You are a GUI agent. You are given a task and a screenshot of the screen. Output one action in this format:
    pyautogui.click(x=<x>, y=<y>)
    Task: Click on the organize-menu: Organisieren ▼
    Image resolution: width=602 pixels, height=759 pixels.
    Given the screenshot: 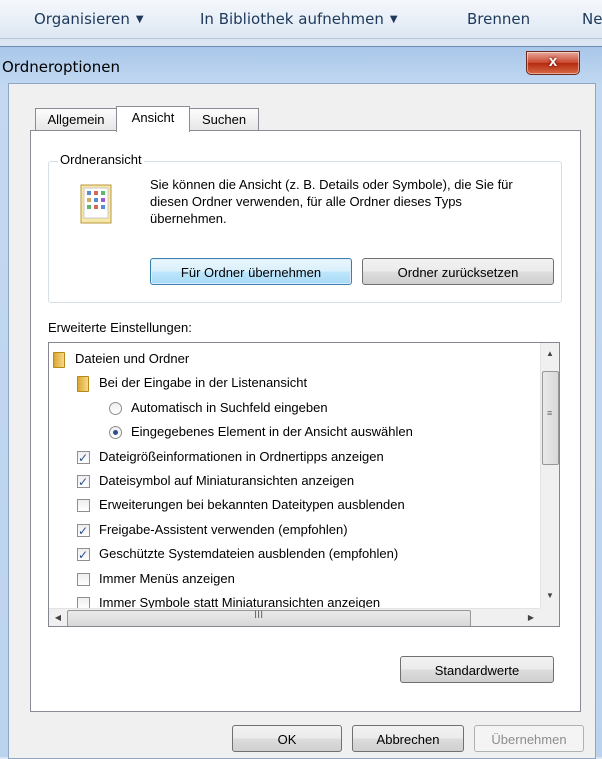 What is the action you would take?
    pyautogui.click(x=89, y=19)
    